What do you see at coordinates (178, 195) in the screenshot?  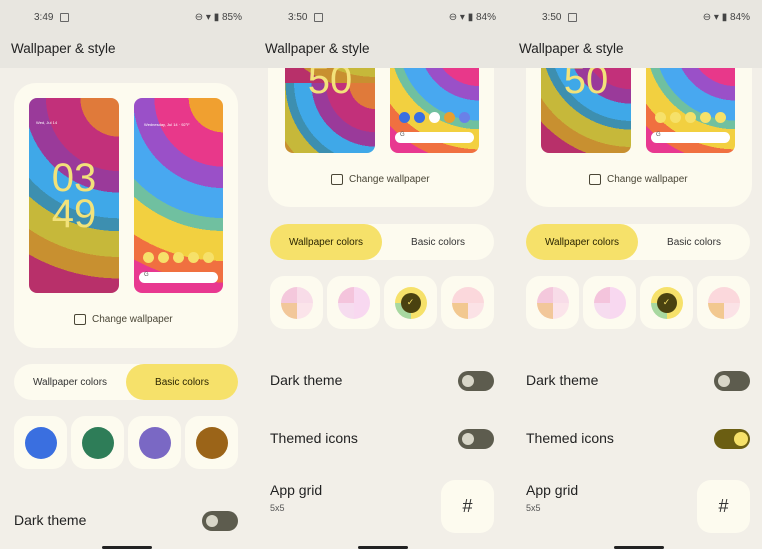 I see `home-screen-preview: Wednesday, Jul 14 · 92°F G` at bounding box center [178, 195].